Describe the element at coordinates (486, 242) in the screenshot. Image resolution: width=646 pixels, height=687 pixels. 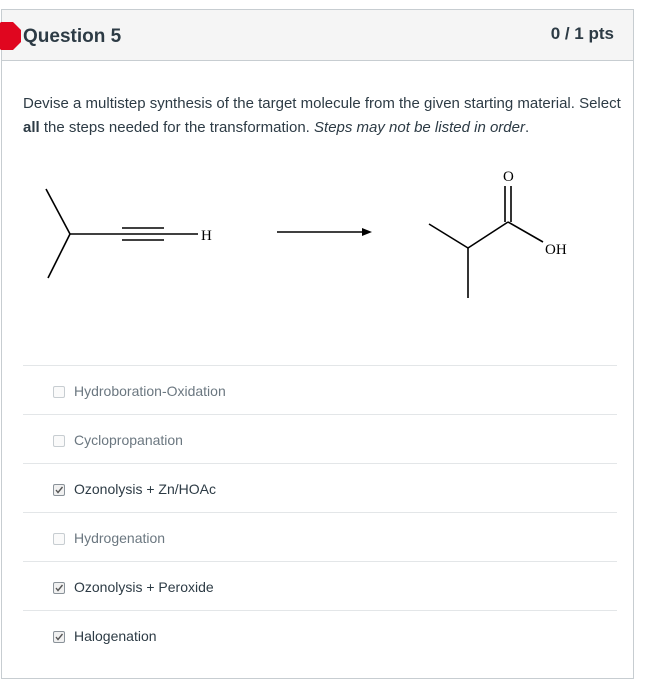
I see `product-structure` at that location.